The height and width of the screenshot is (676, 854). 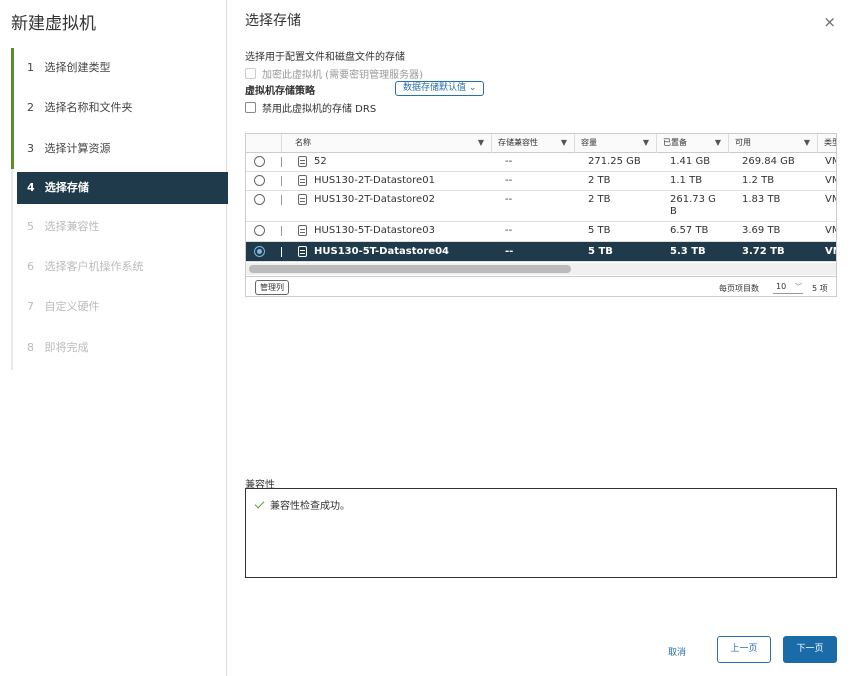 I want to click on column-header-type: 类型, so click(x=827, y=143).